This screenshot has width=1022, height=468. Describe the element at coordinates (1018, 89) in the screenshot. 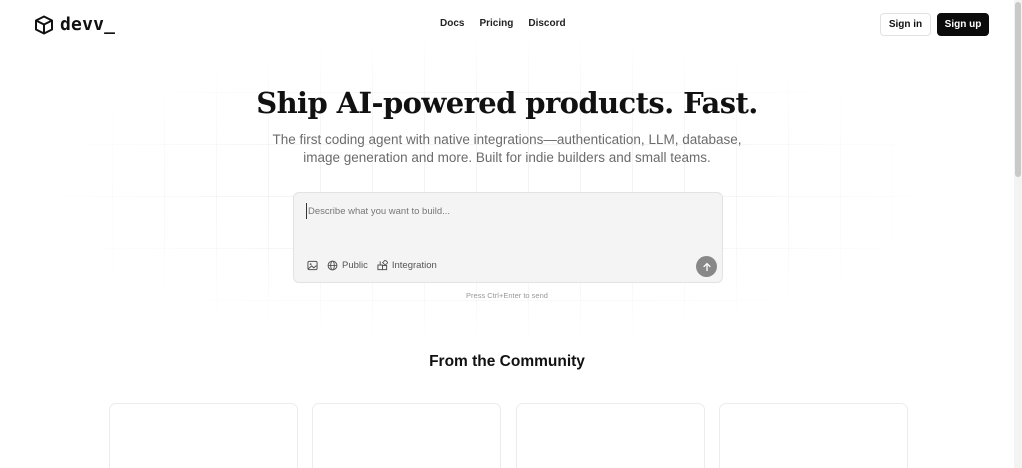

I see `scrollbar-thumb` at that location.